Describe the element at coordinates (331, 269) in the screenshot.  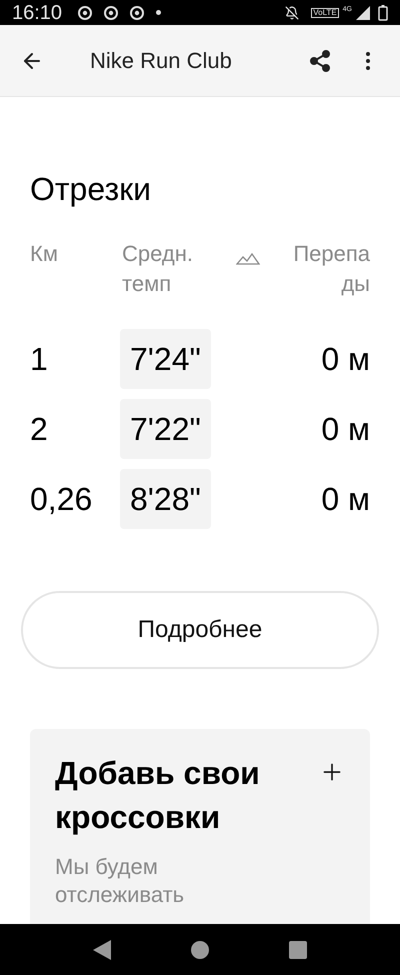
I see `column-header: Перепа ды` at that location.